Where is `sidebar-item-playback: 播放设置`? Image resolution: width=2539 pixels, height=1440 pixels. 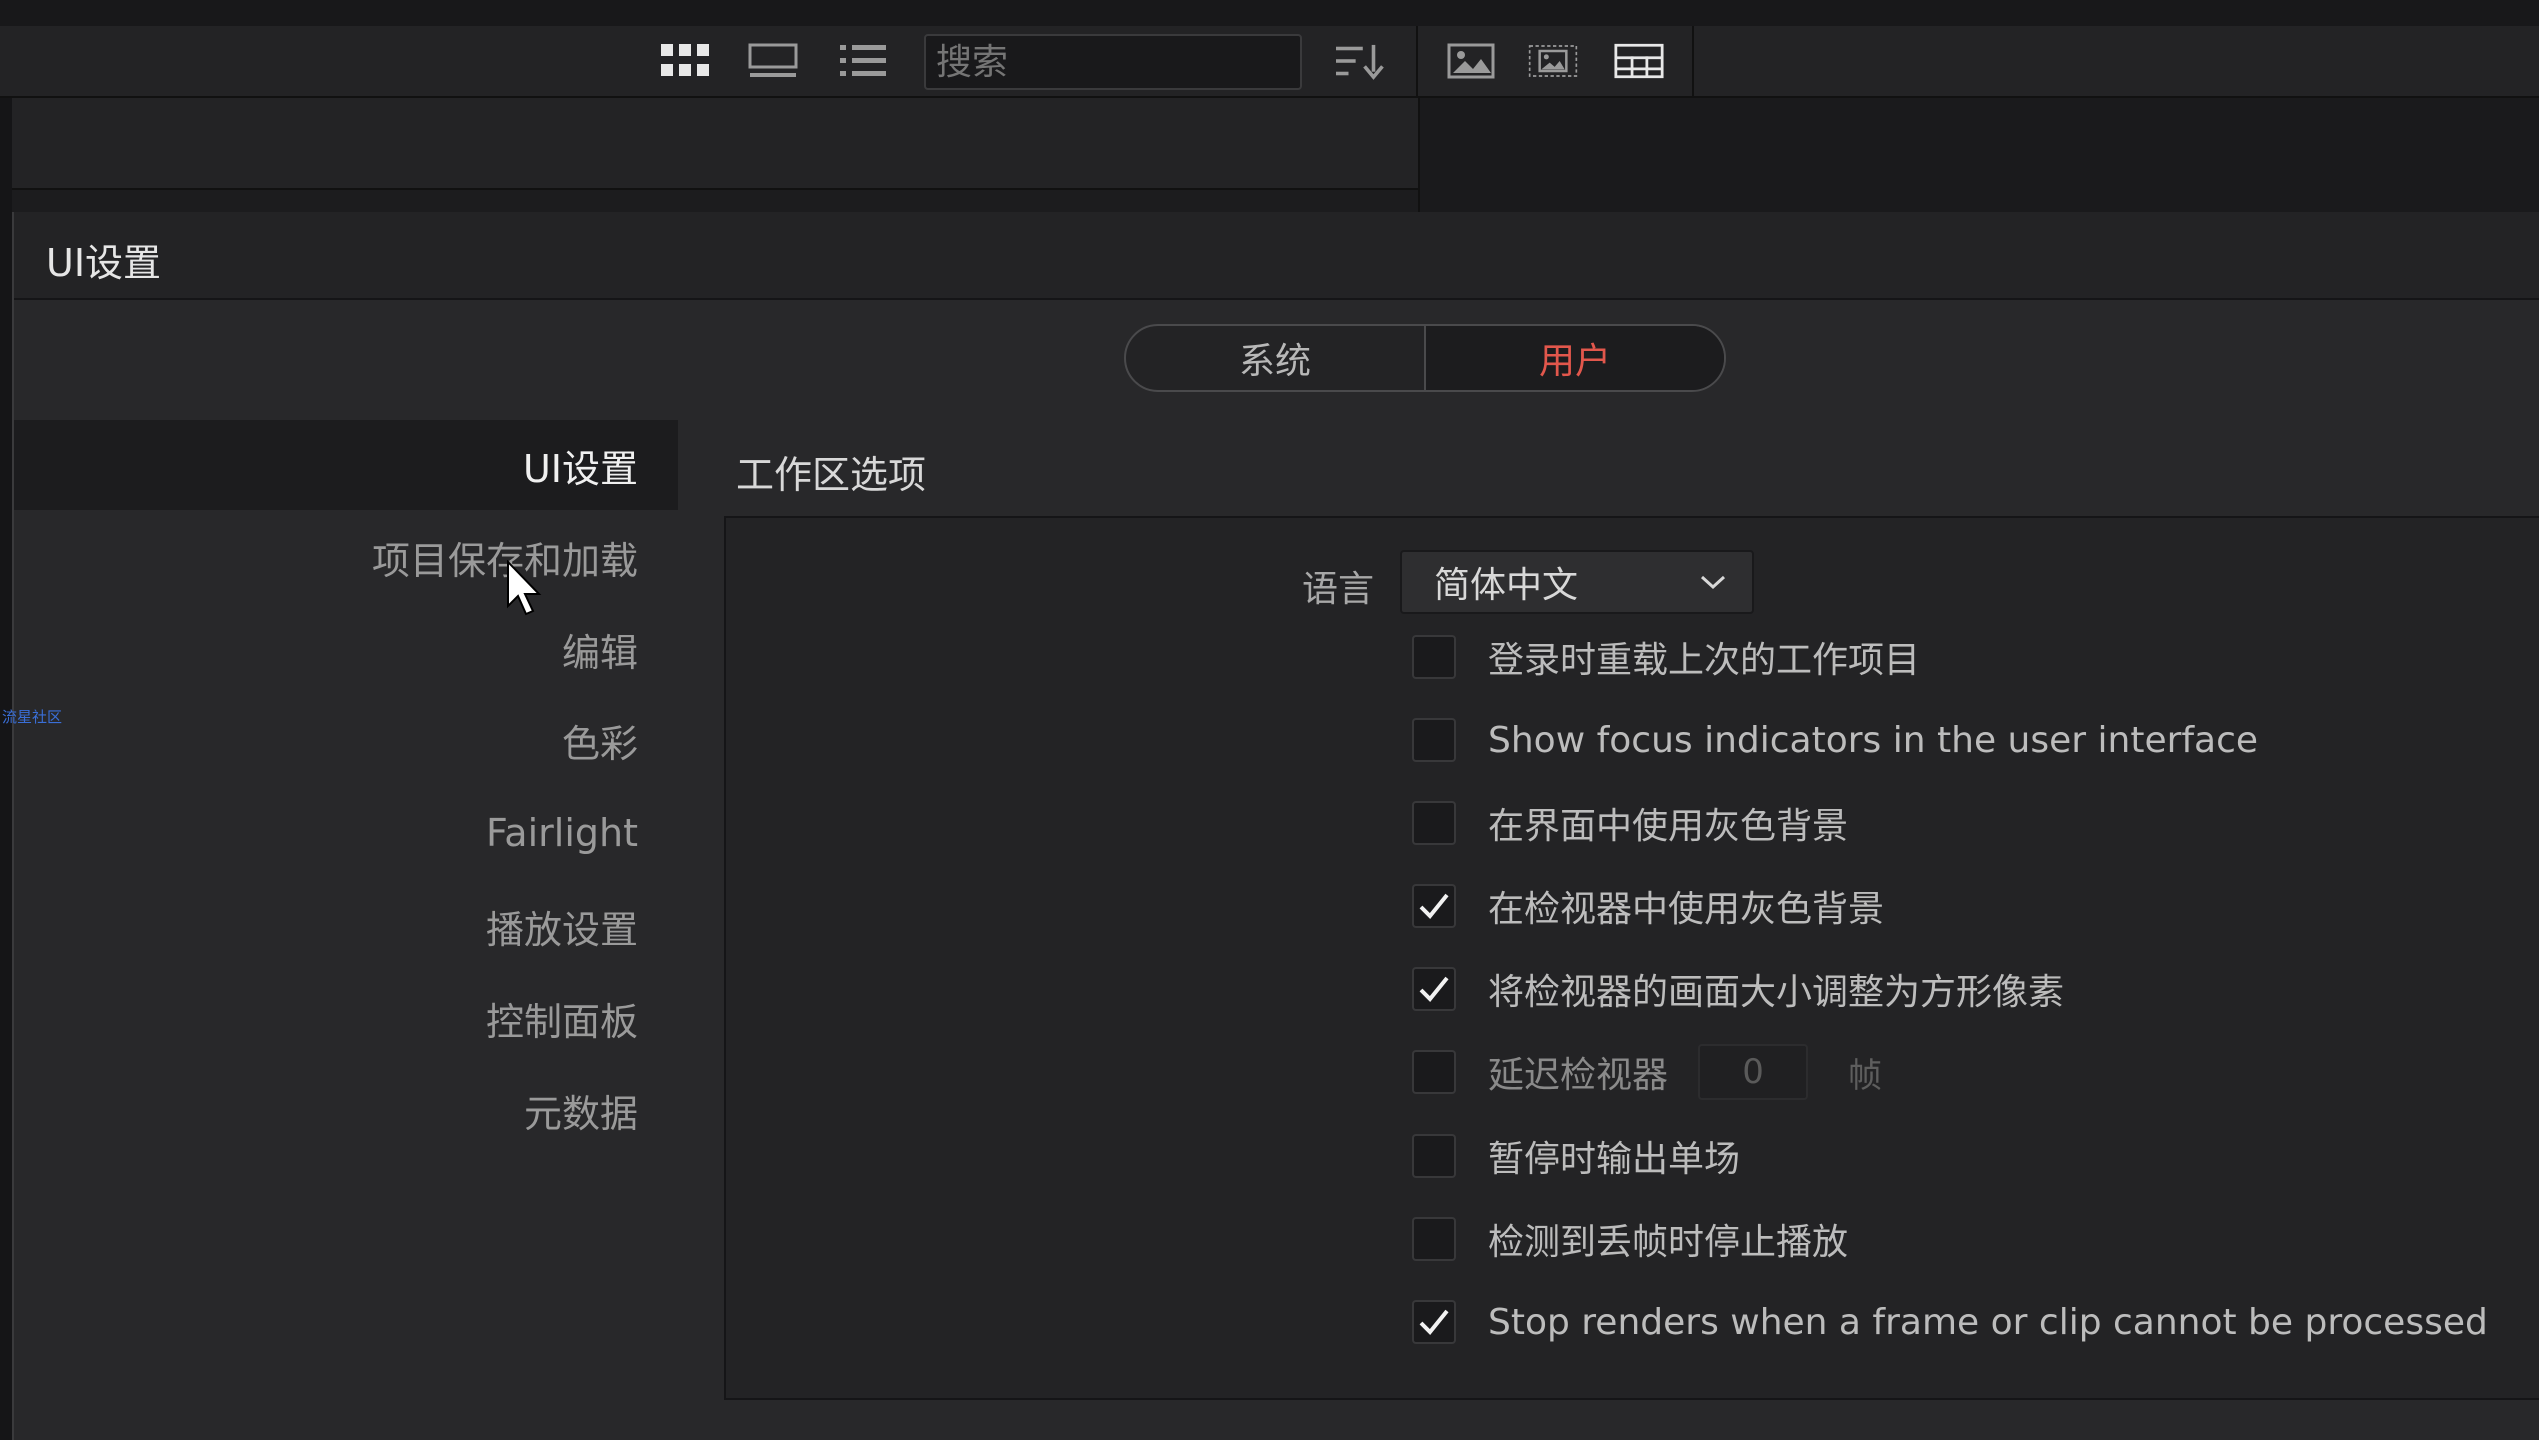
sidebar-item-playback: 播放设置 is located at coordinates (346, 926).